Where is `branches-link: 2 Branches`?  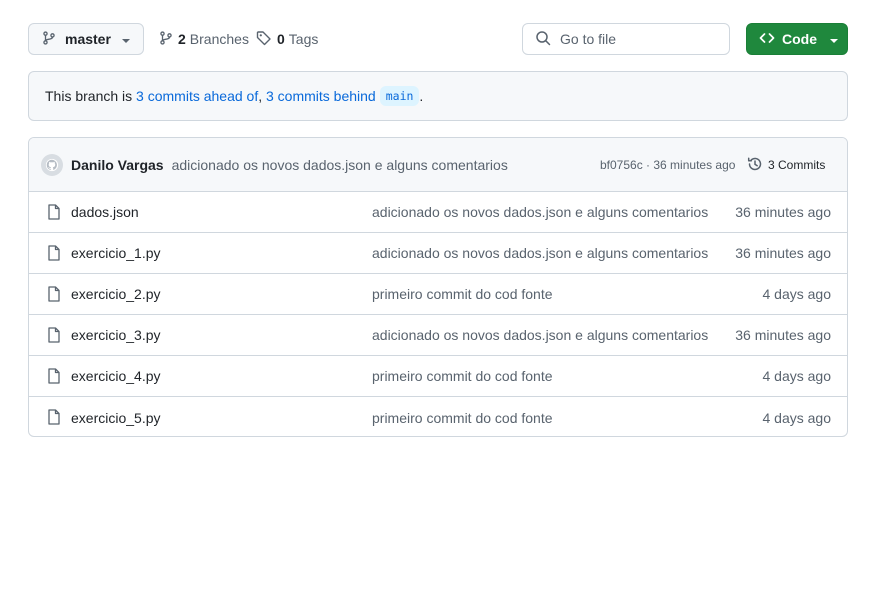
branches-link: 2 Branches is located at coordinates (204, 39).